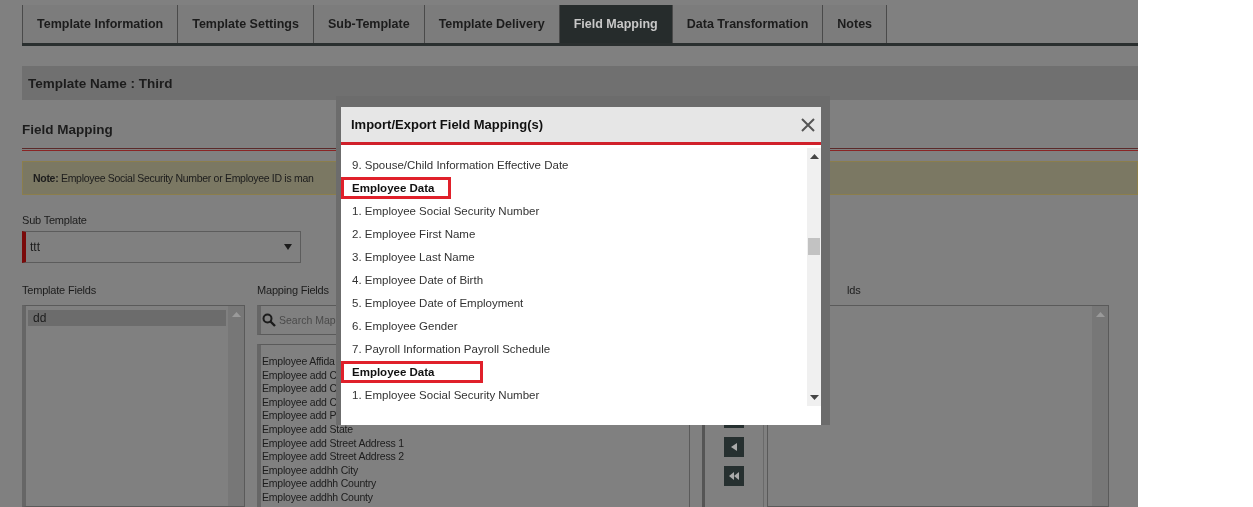  What do you see at coordinates (161, 247) in the screenshot?
I see `sub-template-dropdown: ttt` at bounding box center [161, 247].